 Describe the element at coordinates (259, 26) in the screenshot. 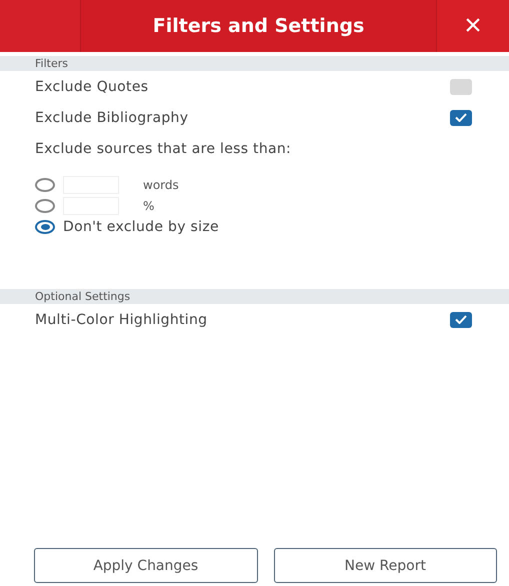

I see `dialog-title: Filters and Settings` at that location.